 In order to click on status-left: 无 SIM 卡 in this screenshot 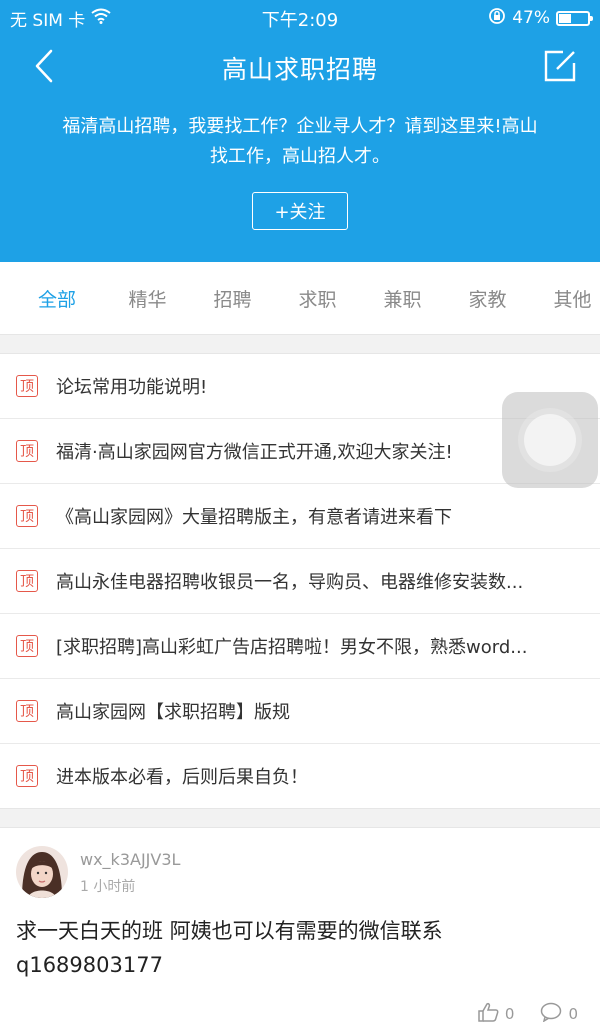, I will do `click(60, 18)`.